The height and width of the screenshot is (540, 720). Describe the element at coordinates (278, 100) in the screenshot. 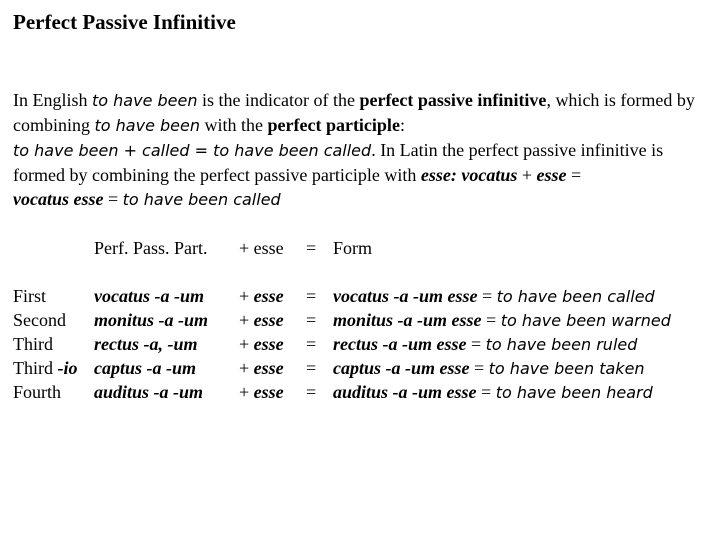

I see `text: is the indicator of the` at that location.